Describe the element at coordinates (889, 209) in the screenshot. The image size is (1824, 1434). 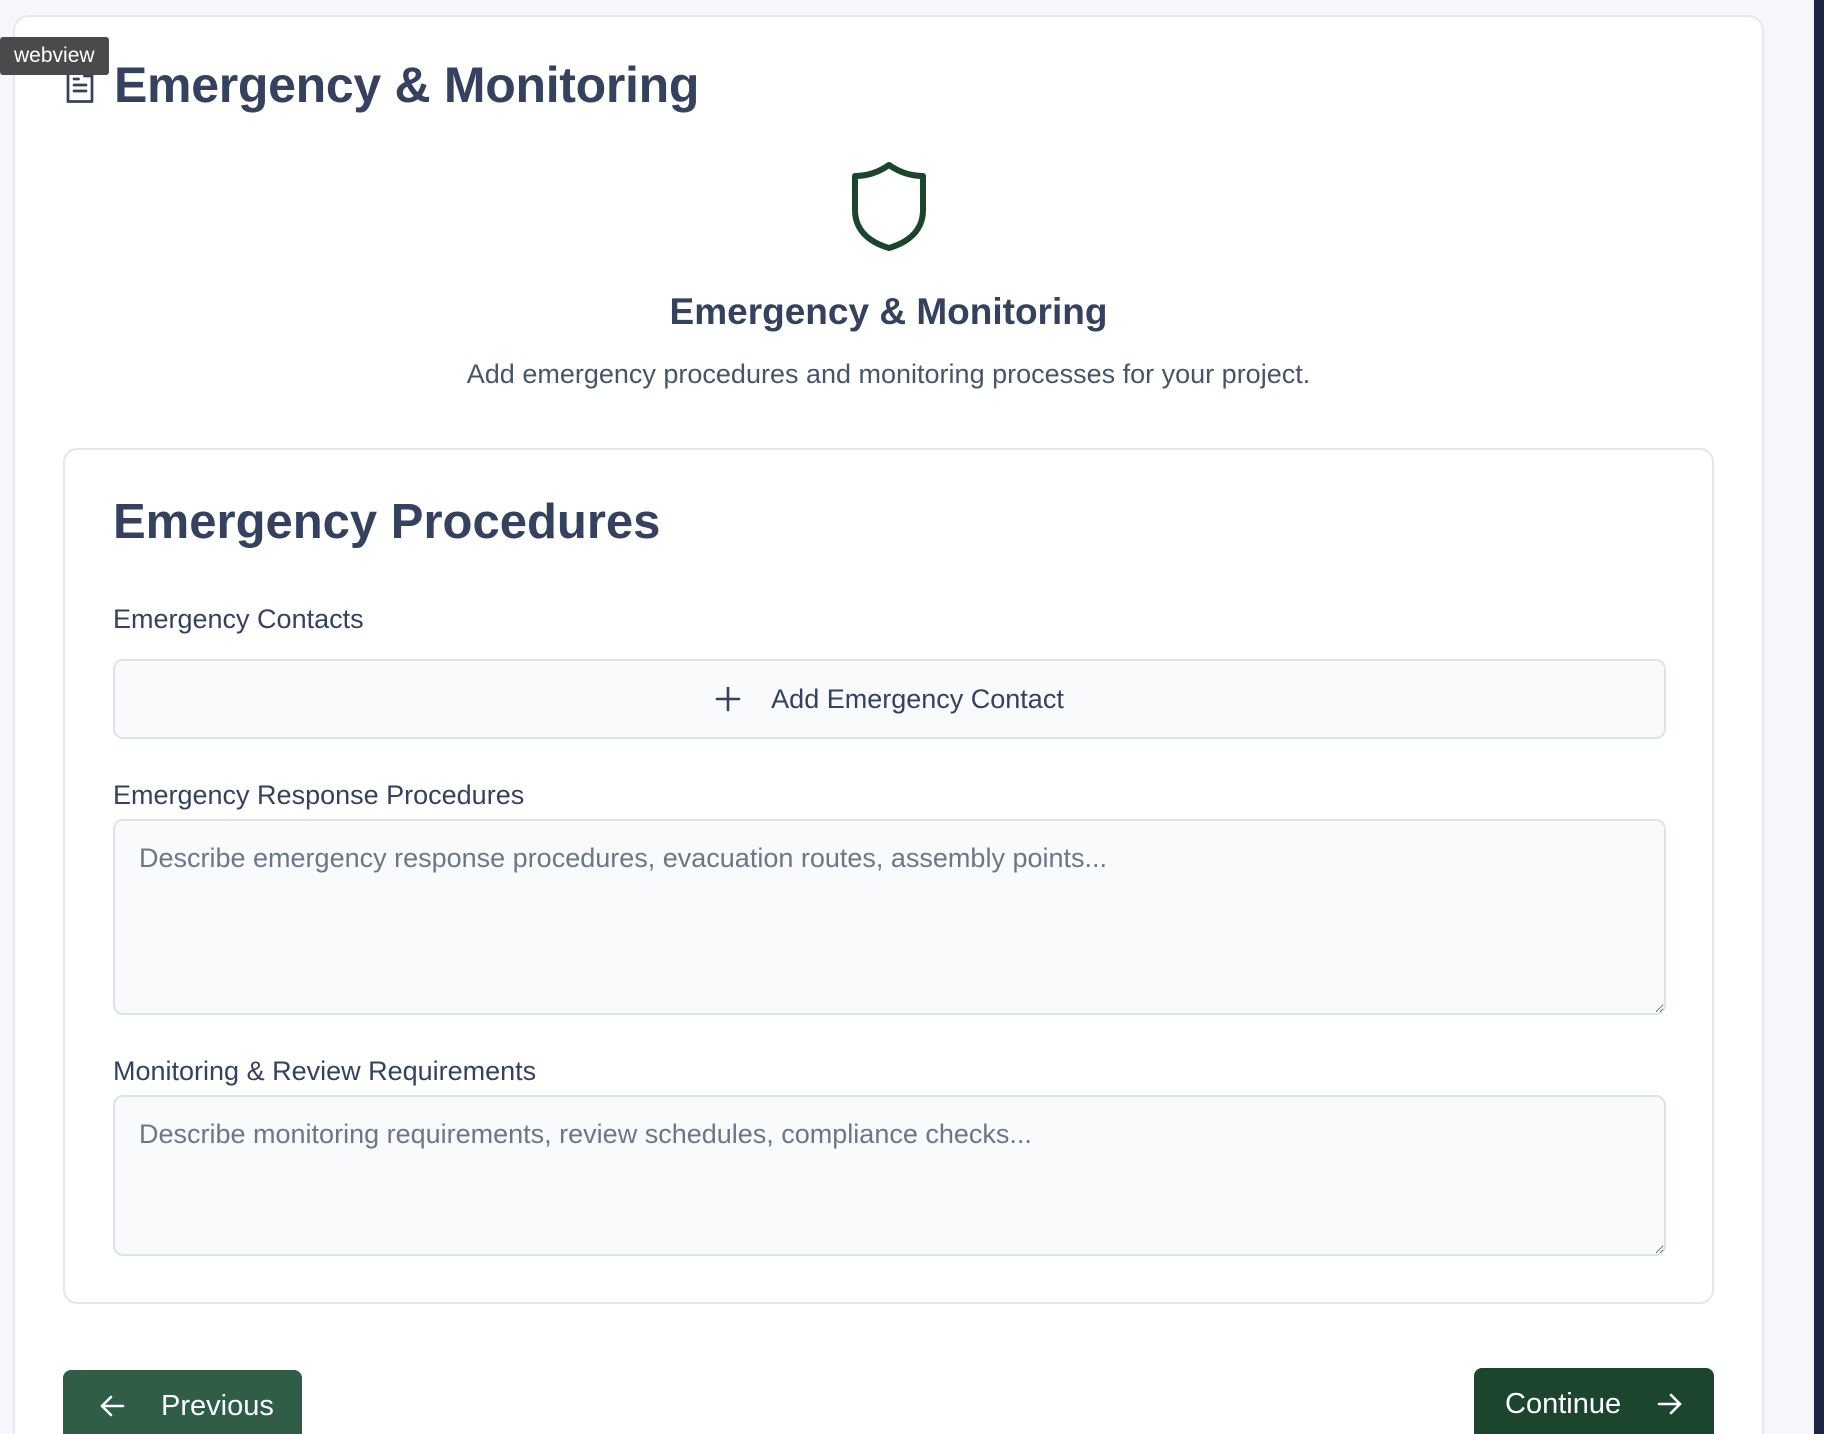
I see `shield-icon` at that location.